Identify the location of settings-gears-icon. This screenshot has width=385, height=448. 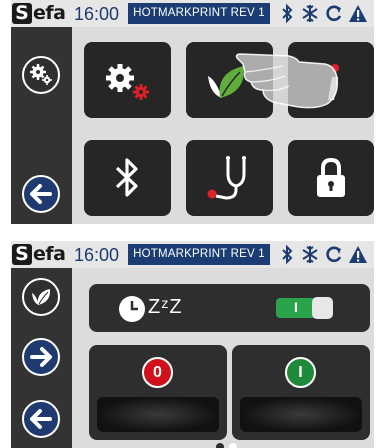
(127, 82).